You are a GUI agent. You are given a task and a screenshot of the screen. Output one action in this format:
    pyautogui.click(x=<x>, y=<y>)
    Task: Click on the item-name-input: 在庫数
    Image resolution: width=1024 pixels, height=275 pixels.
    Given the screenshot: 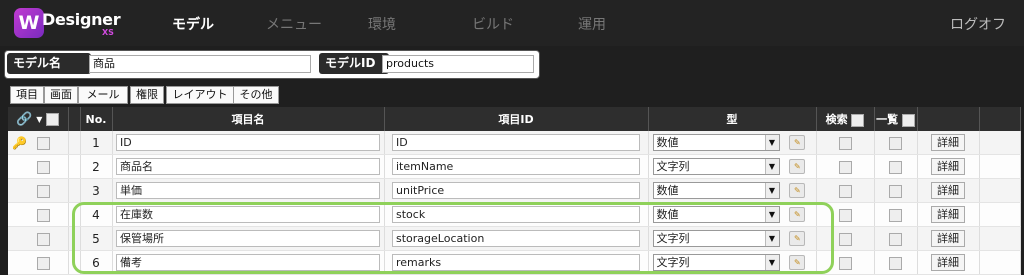 What is the action you would take?
    pyautogui.click(x=248, y=214)
    